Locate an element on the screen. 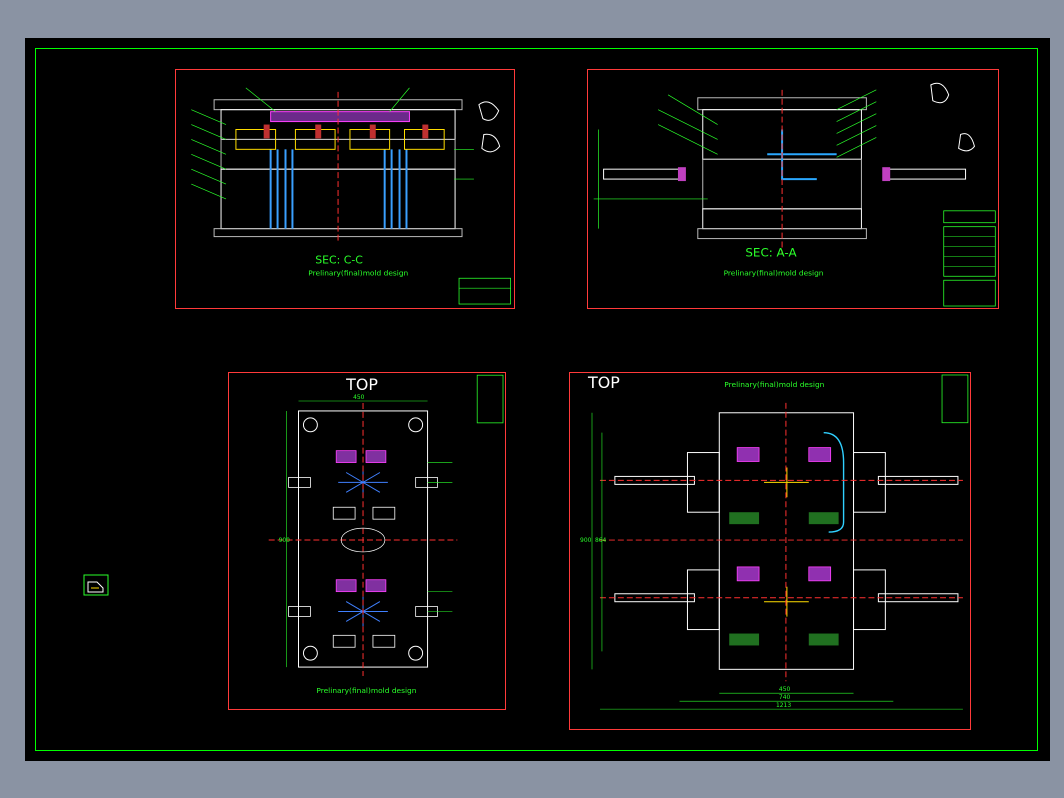  top-view-2-dim-740: 740 is located at coordinates (785, 697).